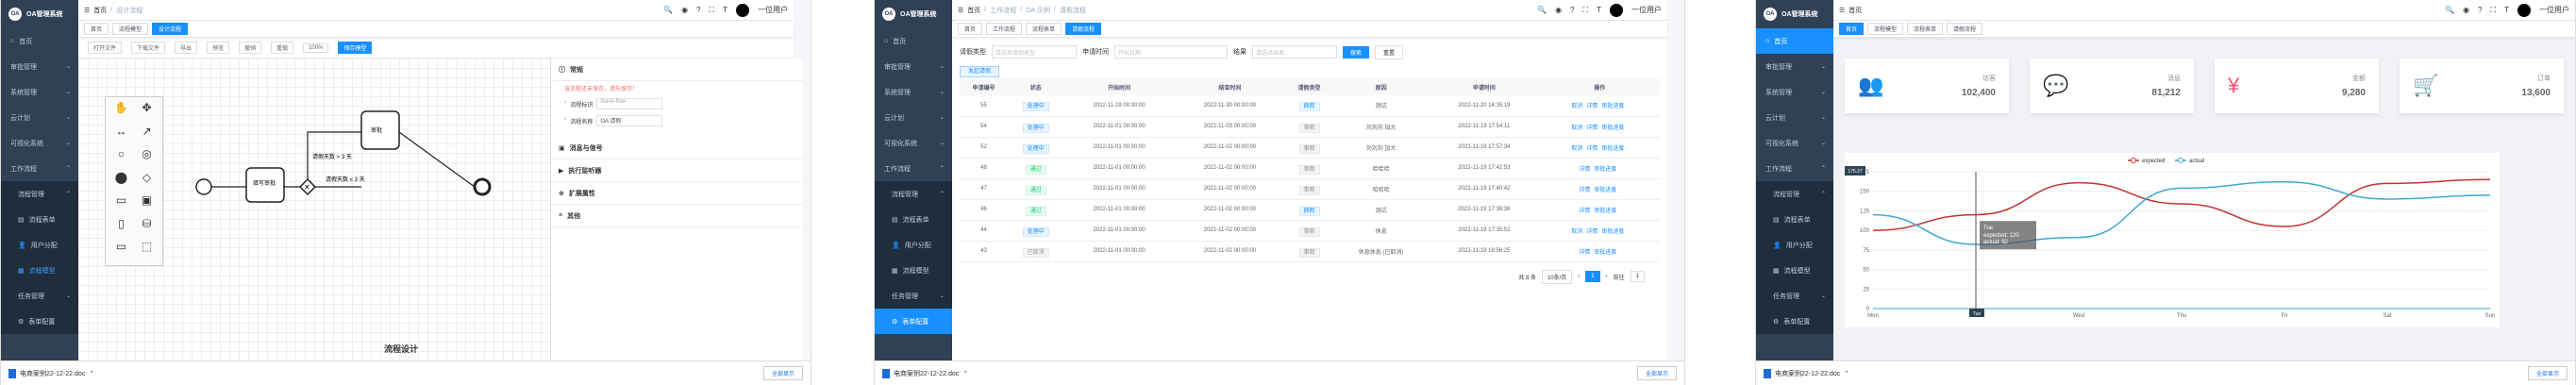 The width and height of the screenshot is (2576, 385). Describe the element at coordinates (677, 148) in the screenshot. I see `section-signals: ▣ 消息与信号` at that location.